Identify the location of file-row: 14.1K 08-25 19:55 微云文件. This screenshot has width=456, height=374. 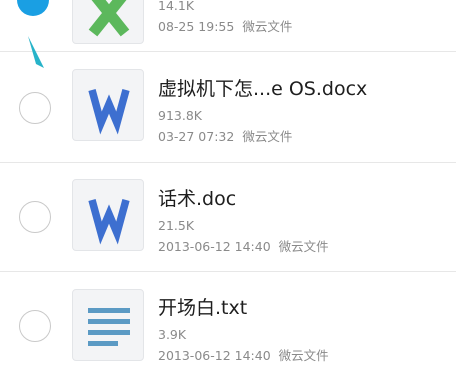
(228, 26).